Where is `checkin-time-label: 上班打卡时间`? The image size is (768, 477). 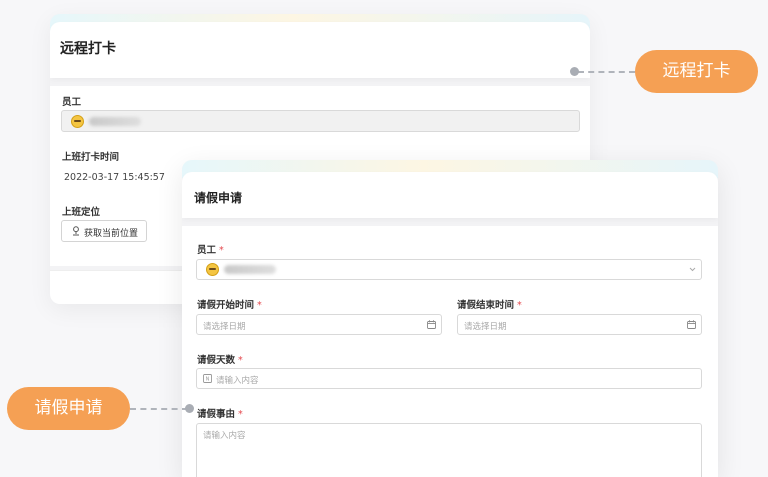
checkin-time-label: 上班打卡时间 is located at coordinates (91, 157).